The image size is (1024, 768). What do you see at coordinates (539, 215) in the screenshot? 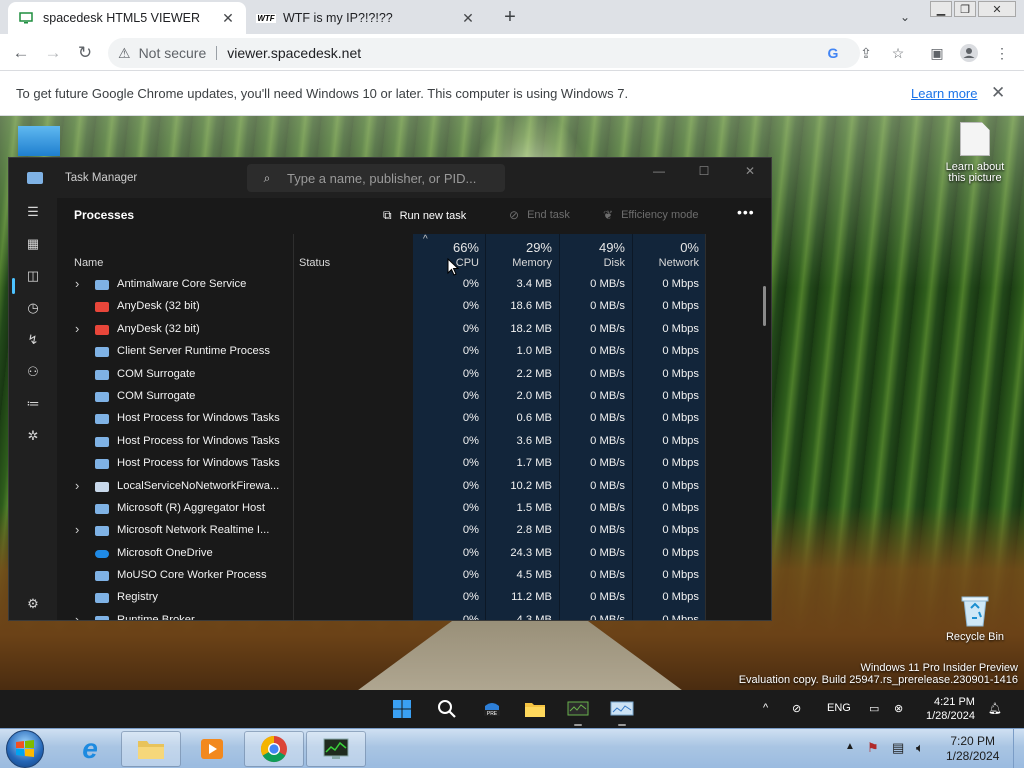
I see `end-task-button: ⊘ End task` at bounding box center [539, 215].